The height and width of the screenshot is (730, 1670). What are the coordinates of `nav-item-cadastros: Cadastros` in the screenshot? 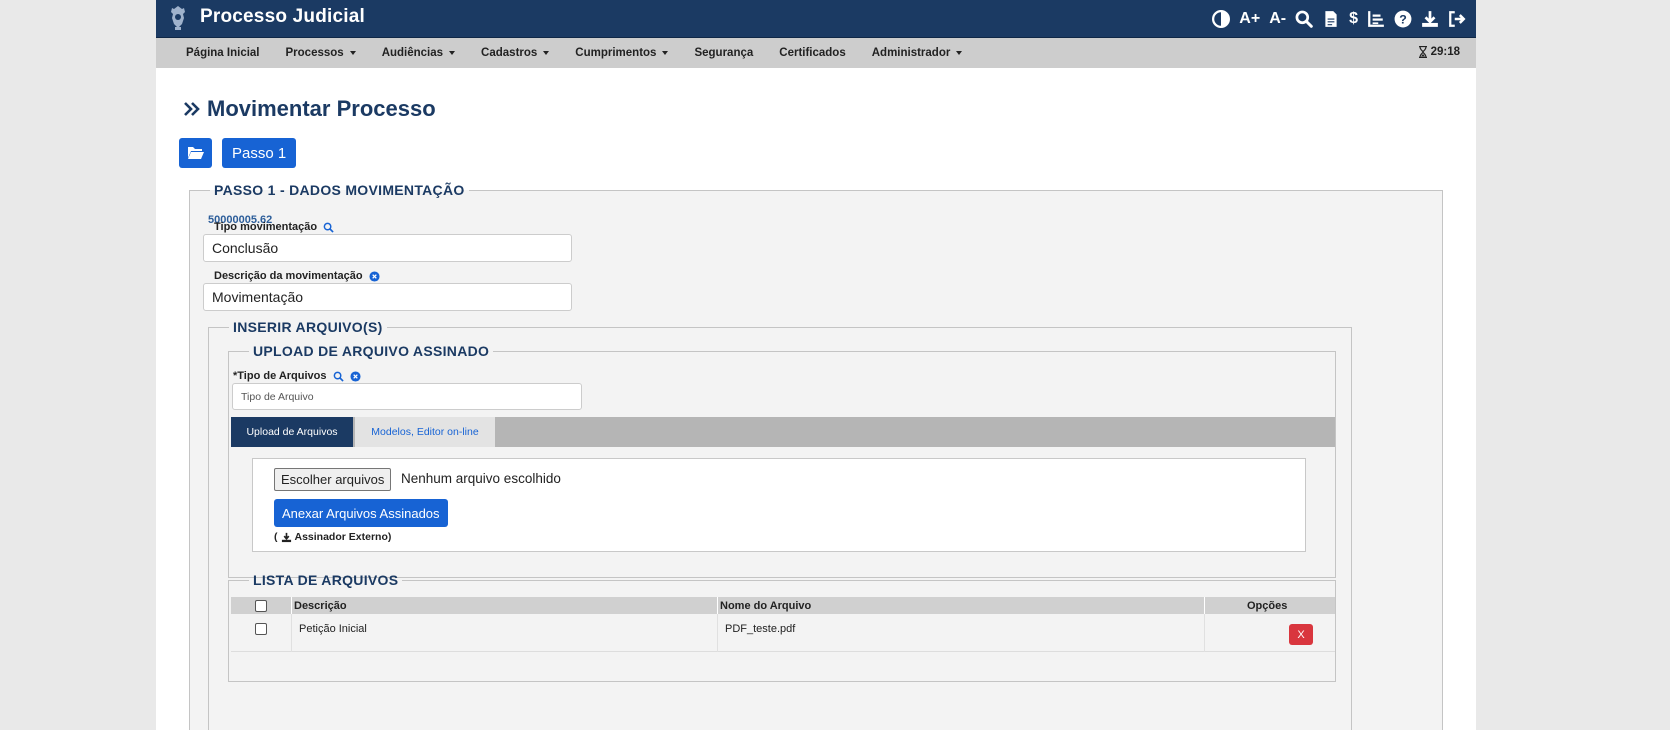 It's located at (515, 53).